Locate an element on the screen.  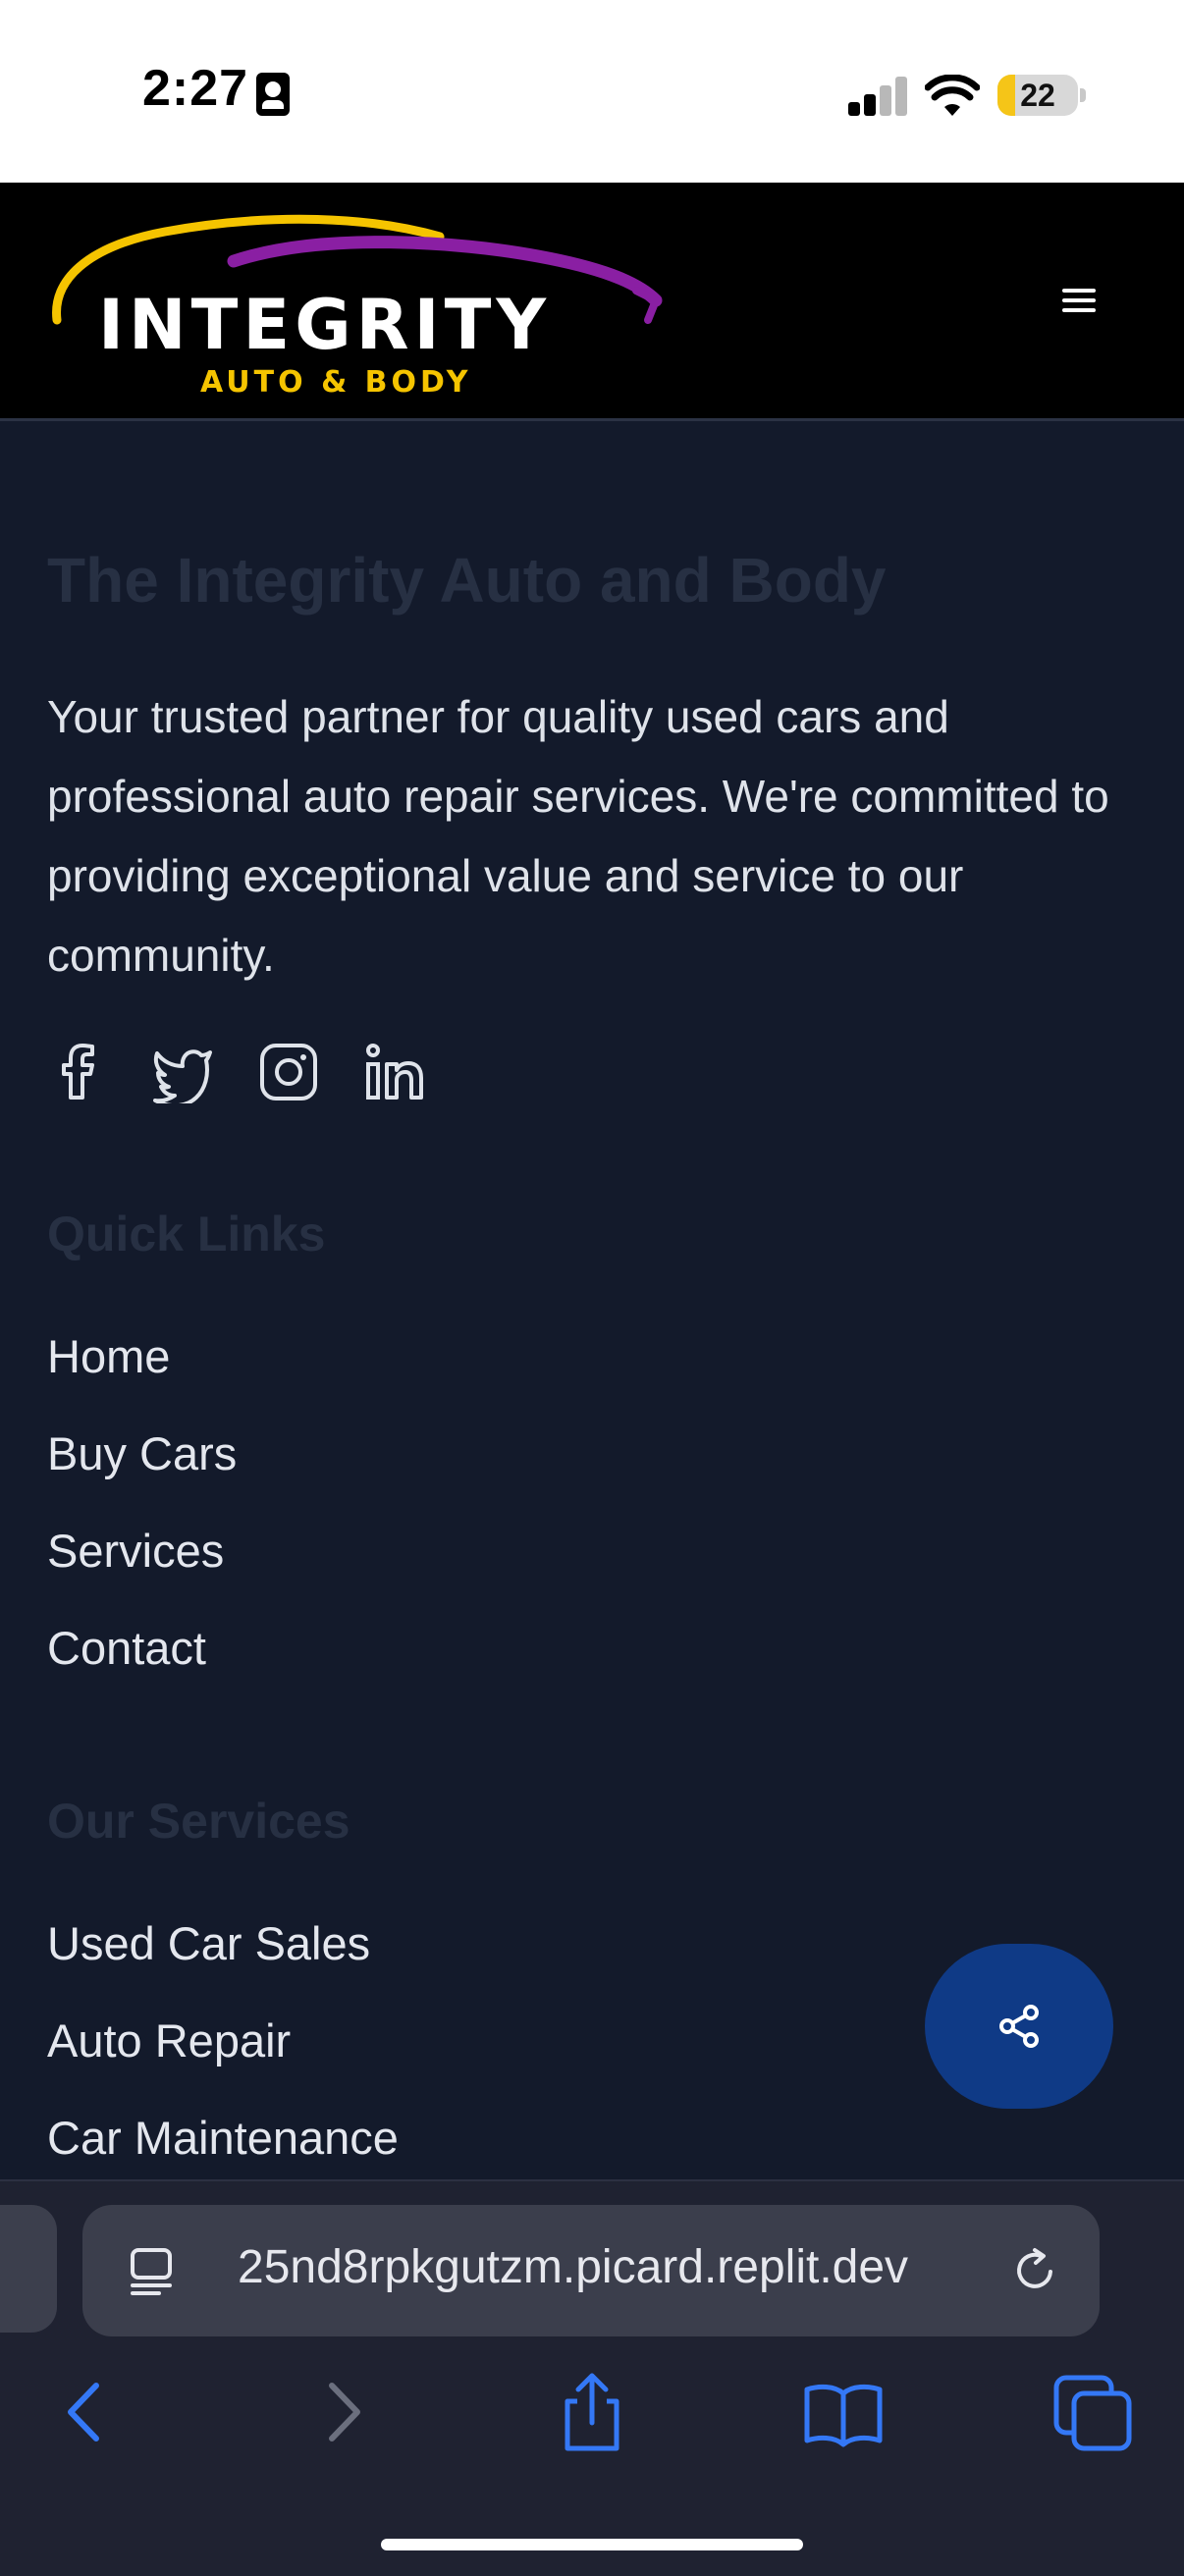
tabs-icon is located at coordinates (1094, 2412).